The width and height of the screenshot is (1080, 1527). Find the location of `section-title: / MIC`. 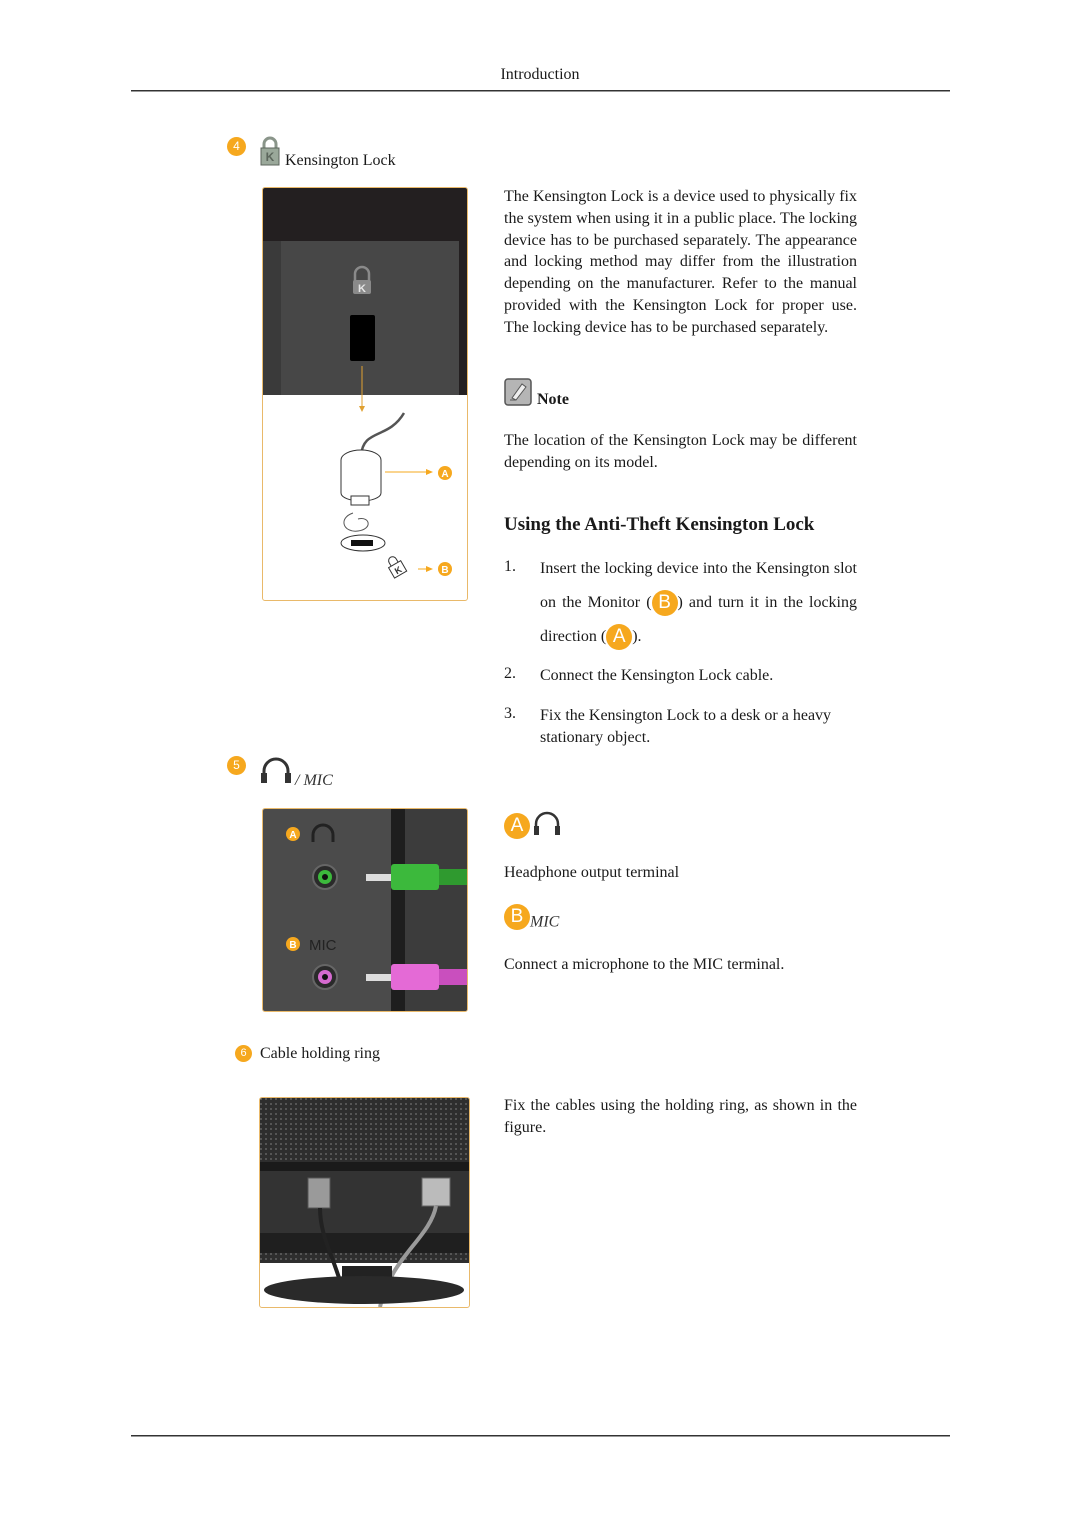

section-title: / MIC is located at coordinates (314, 780).